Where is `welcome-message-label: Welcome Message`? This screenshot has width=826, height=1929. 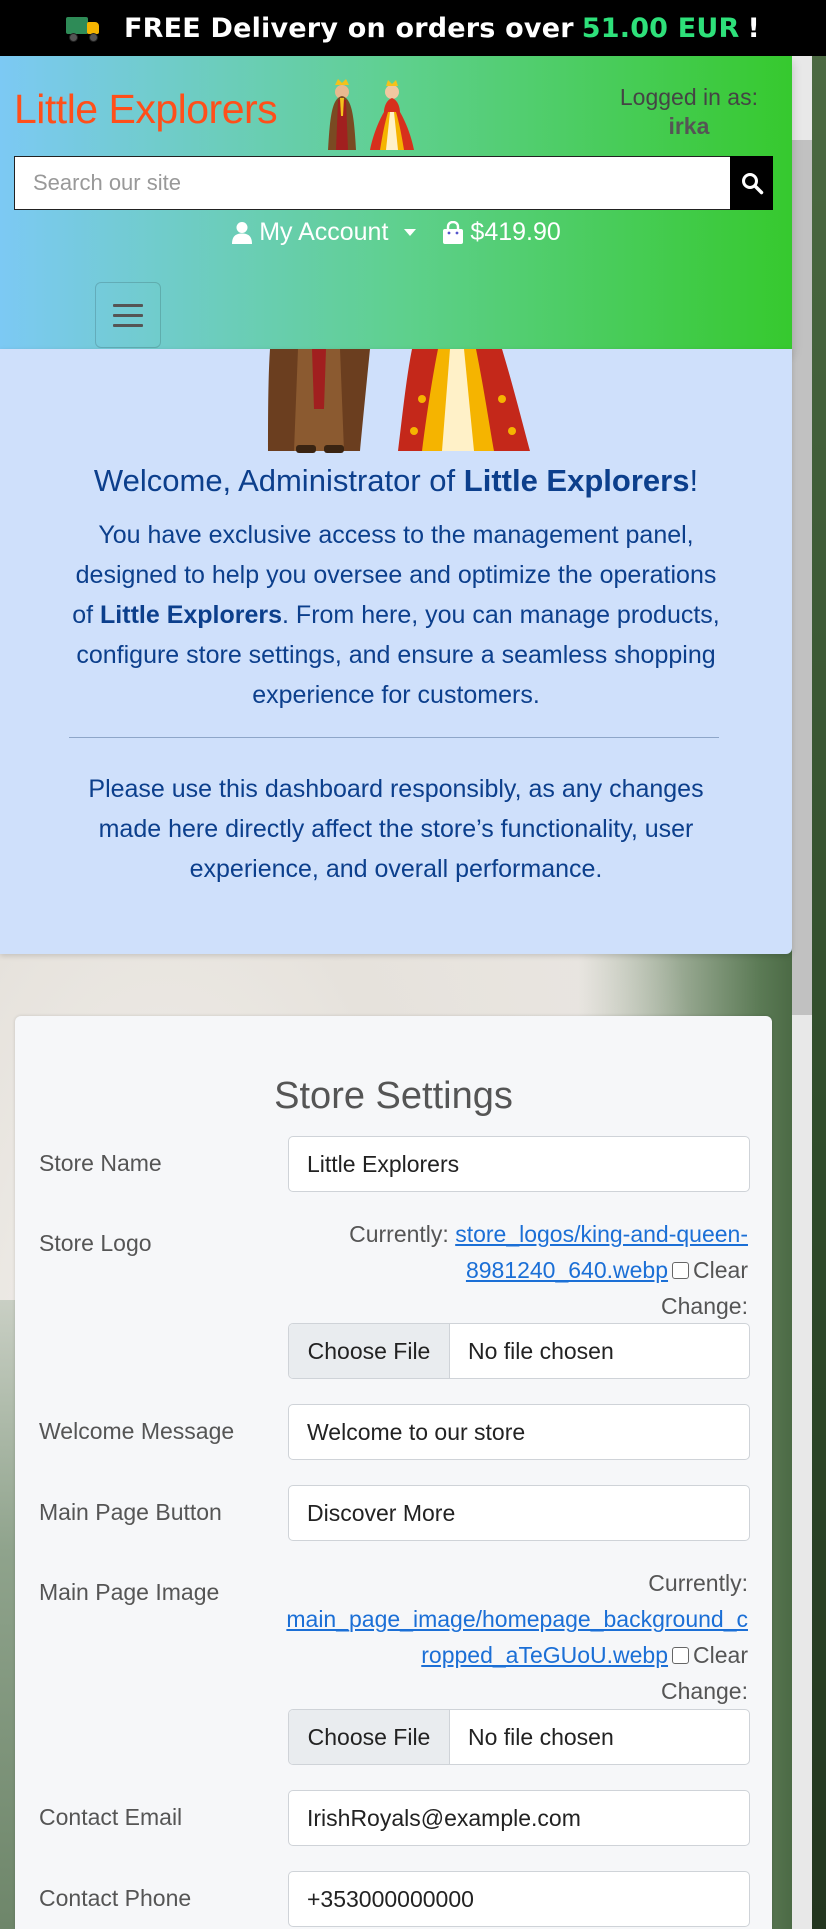 welcome-message-label: Welcome Message is located at coordinates (137, 1431).